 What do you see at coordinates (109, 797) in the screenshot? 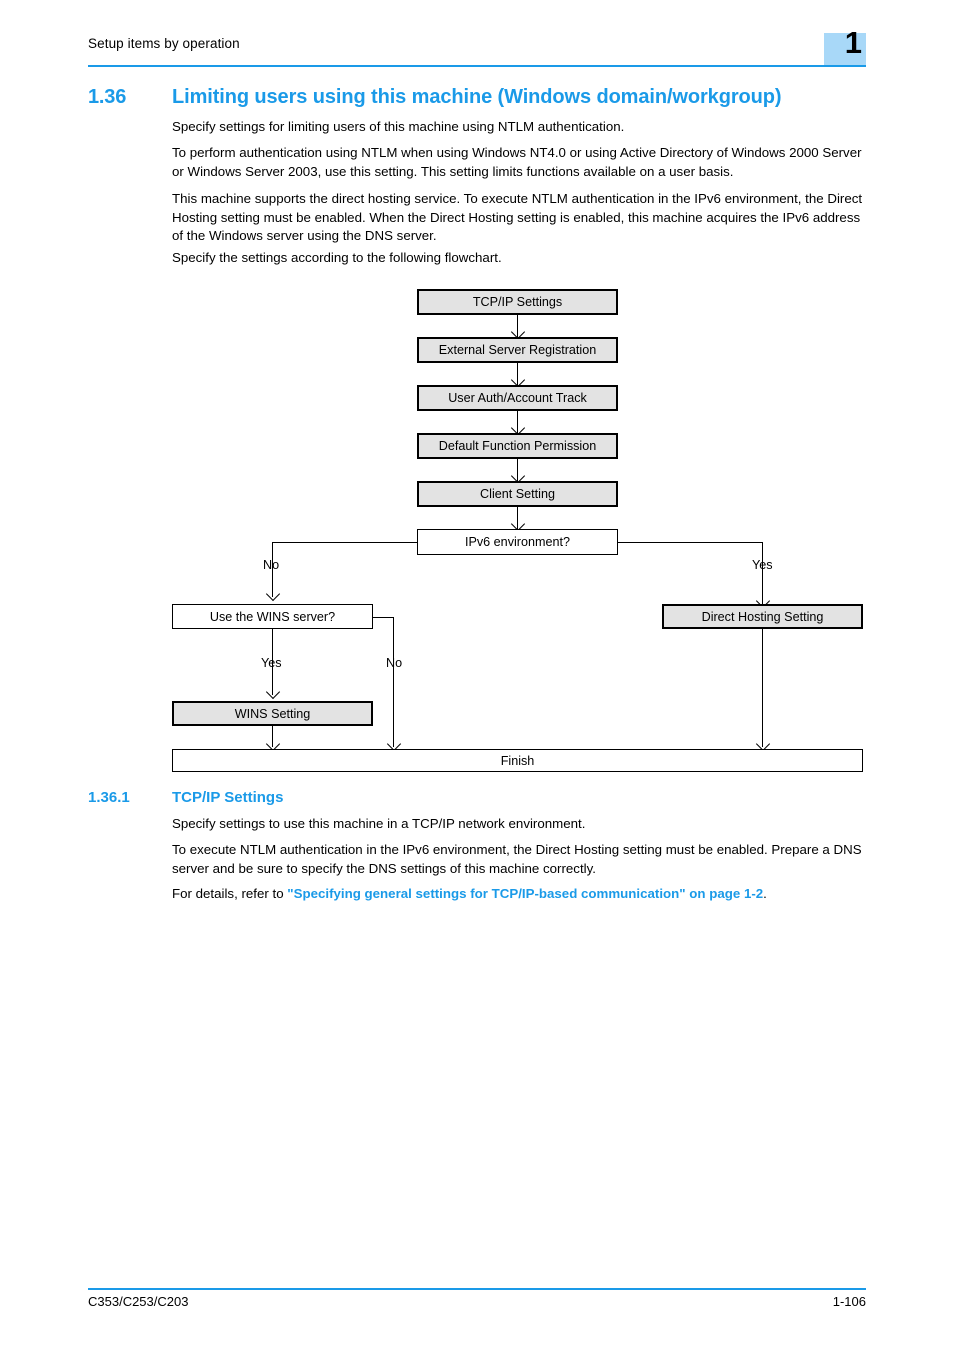
I see `subsection-number: 1.36.1` at bounding box center [109, 797].